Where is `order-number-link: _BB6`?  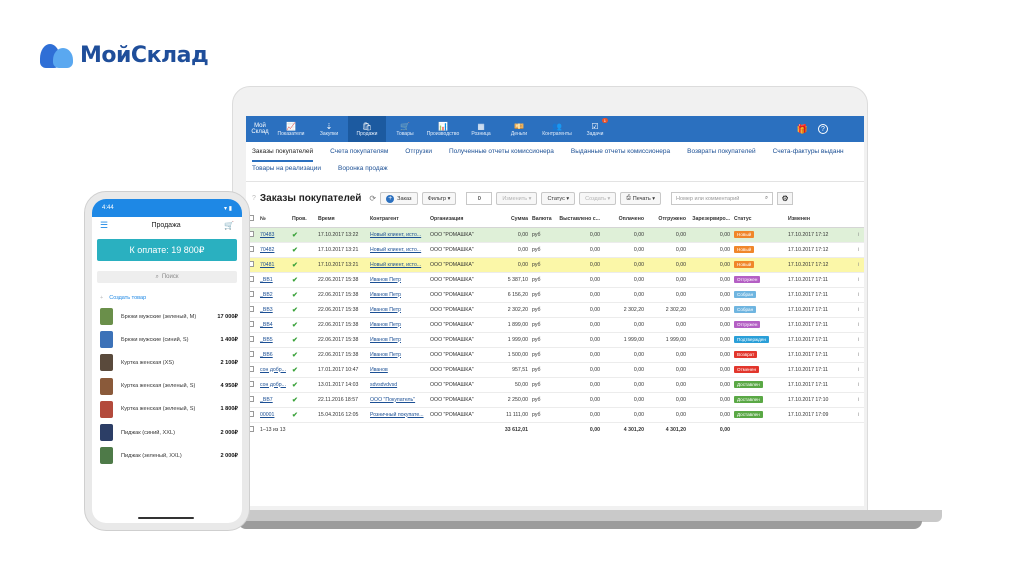 order-number-link: _BB6 is located at coordinates (266, 355).